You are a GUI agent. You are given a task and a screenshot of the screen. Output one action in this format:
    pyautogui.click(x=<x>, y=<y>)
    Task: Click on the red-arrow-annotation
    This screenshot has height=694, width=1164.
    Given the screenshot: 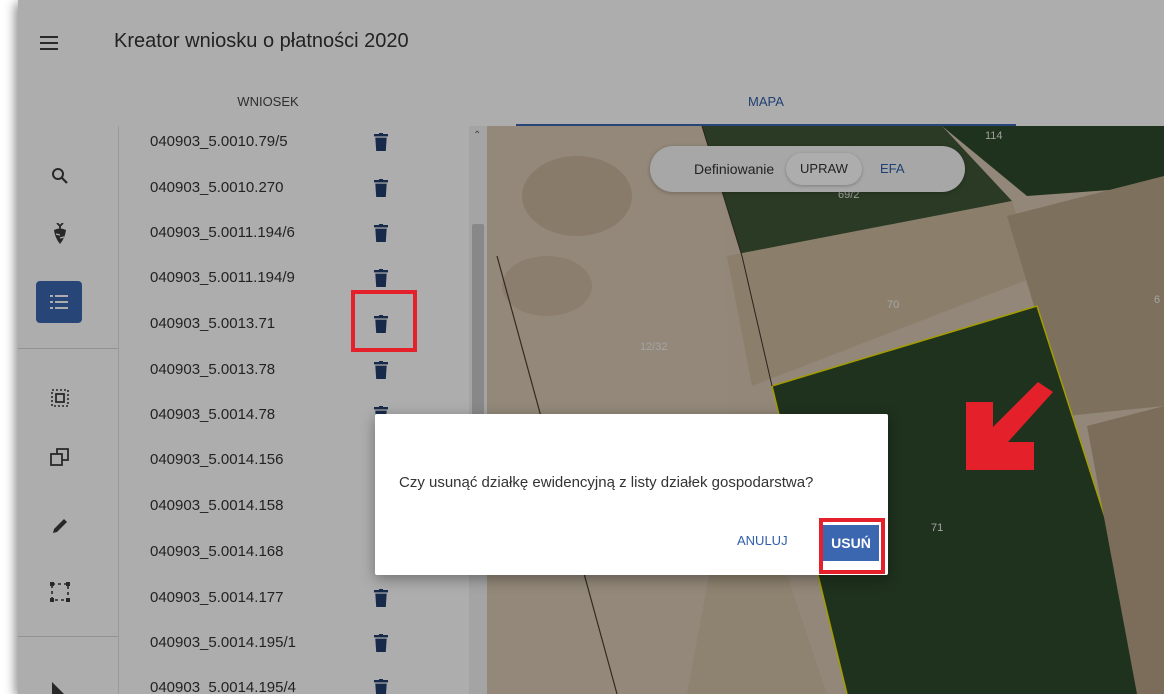 What is the action you would take?
    pyautogui.click(x=1009, y=426)
    